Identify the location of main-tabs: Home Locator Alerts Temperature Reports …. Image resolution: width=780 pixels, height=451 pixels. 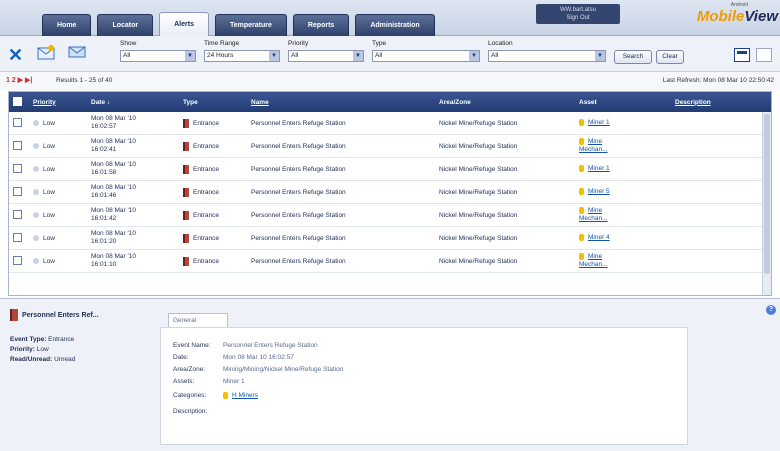
(241, 24).